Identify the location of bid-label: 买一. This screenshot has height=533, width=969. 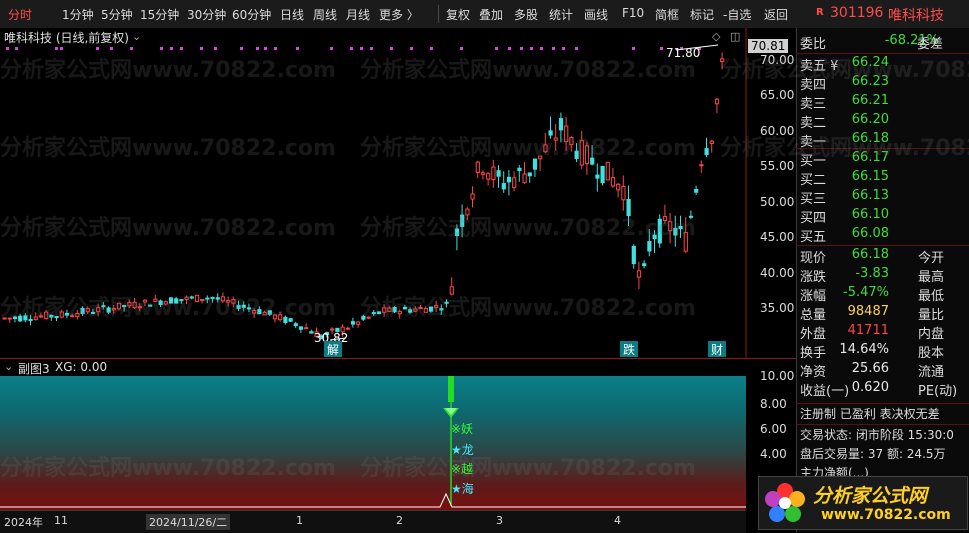
(813, 161).